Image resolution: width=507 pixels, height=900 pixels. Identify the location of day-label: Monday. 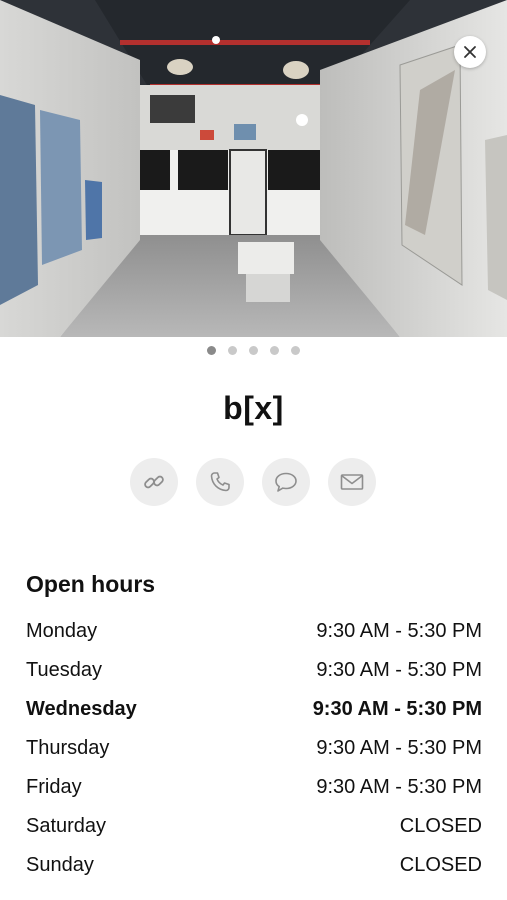
(62, 631).